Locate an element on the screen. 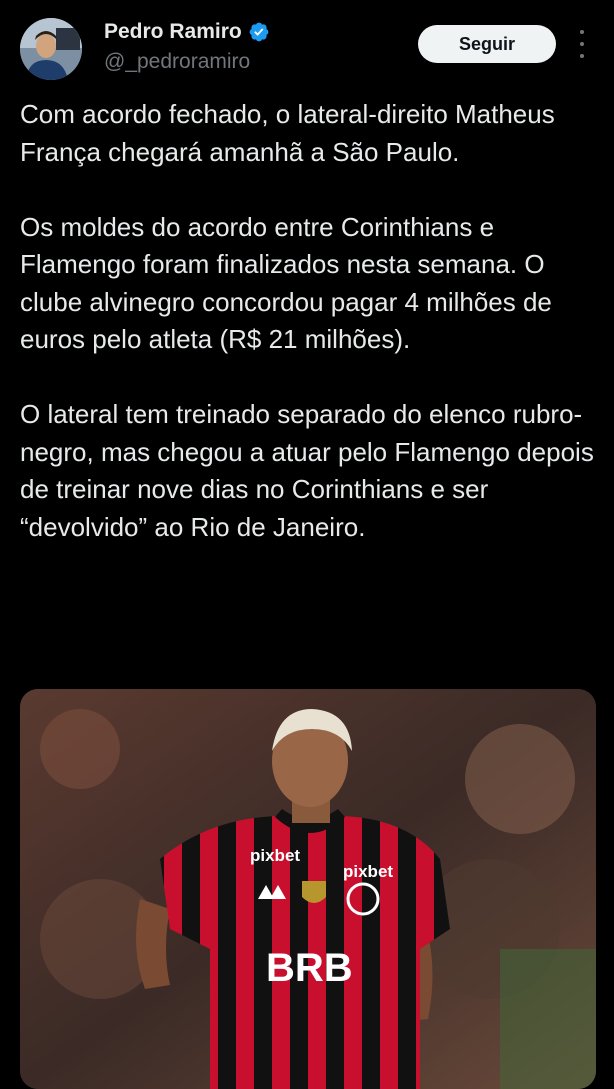 This screenshot has height=1089, width=614. avatar-image is located at coordinates (51, 49).